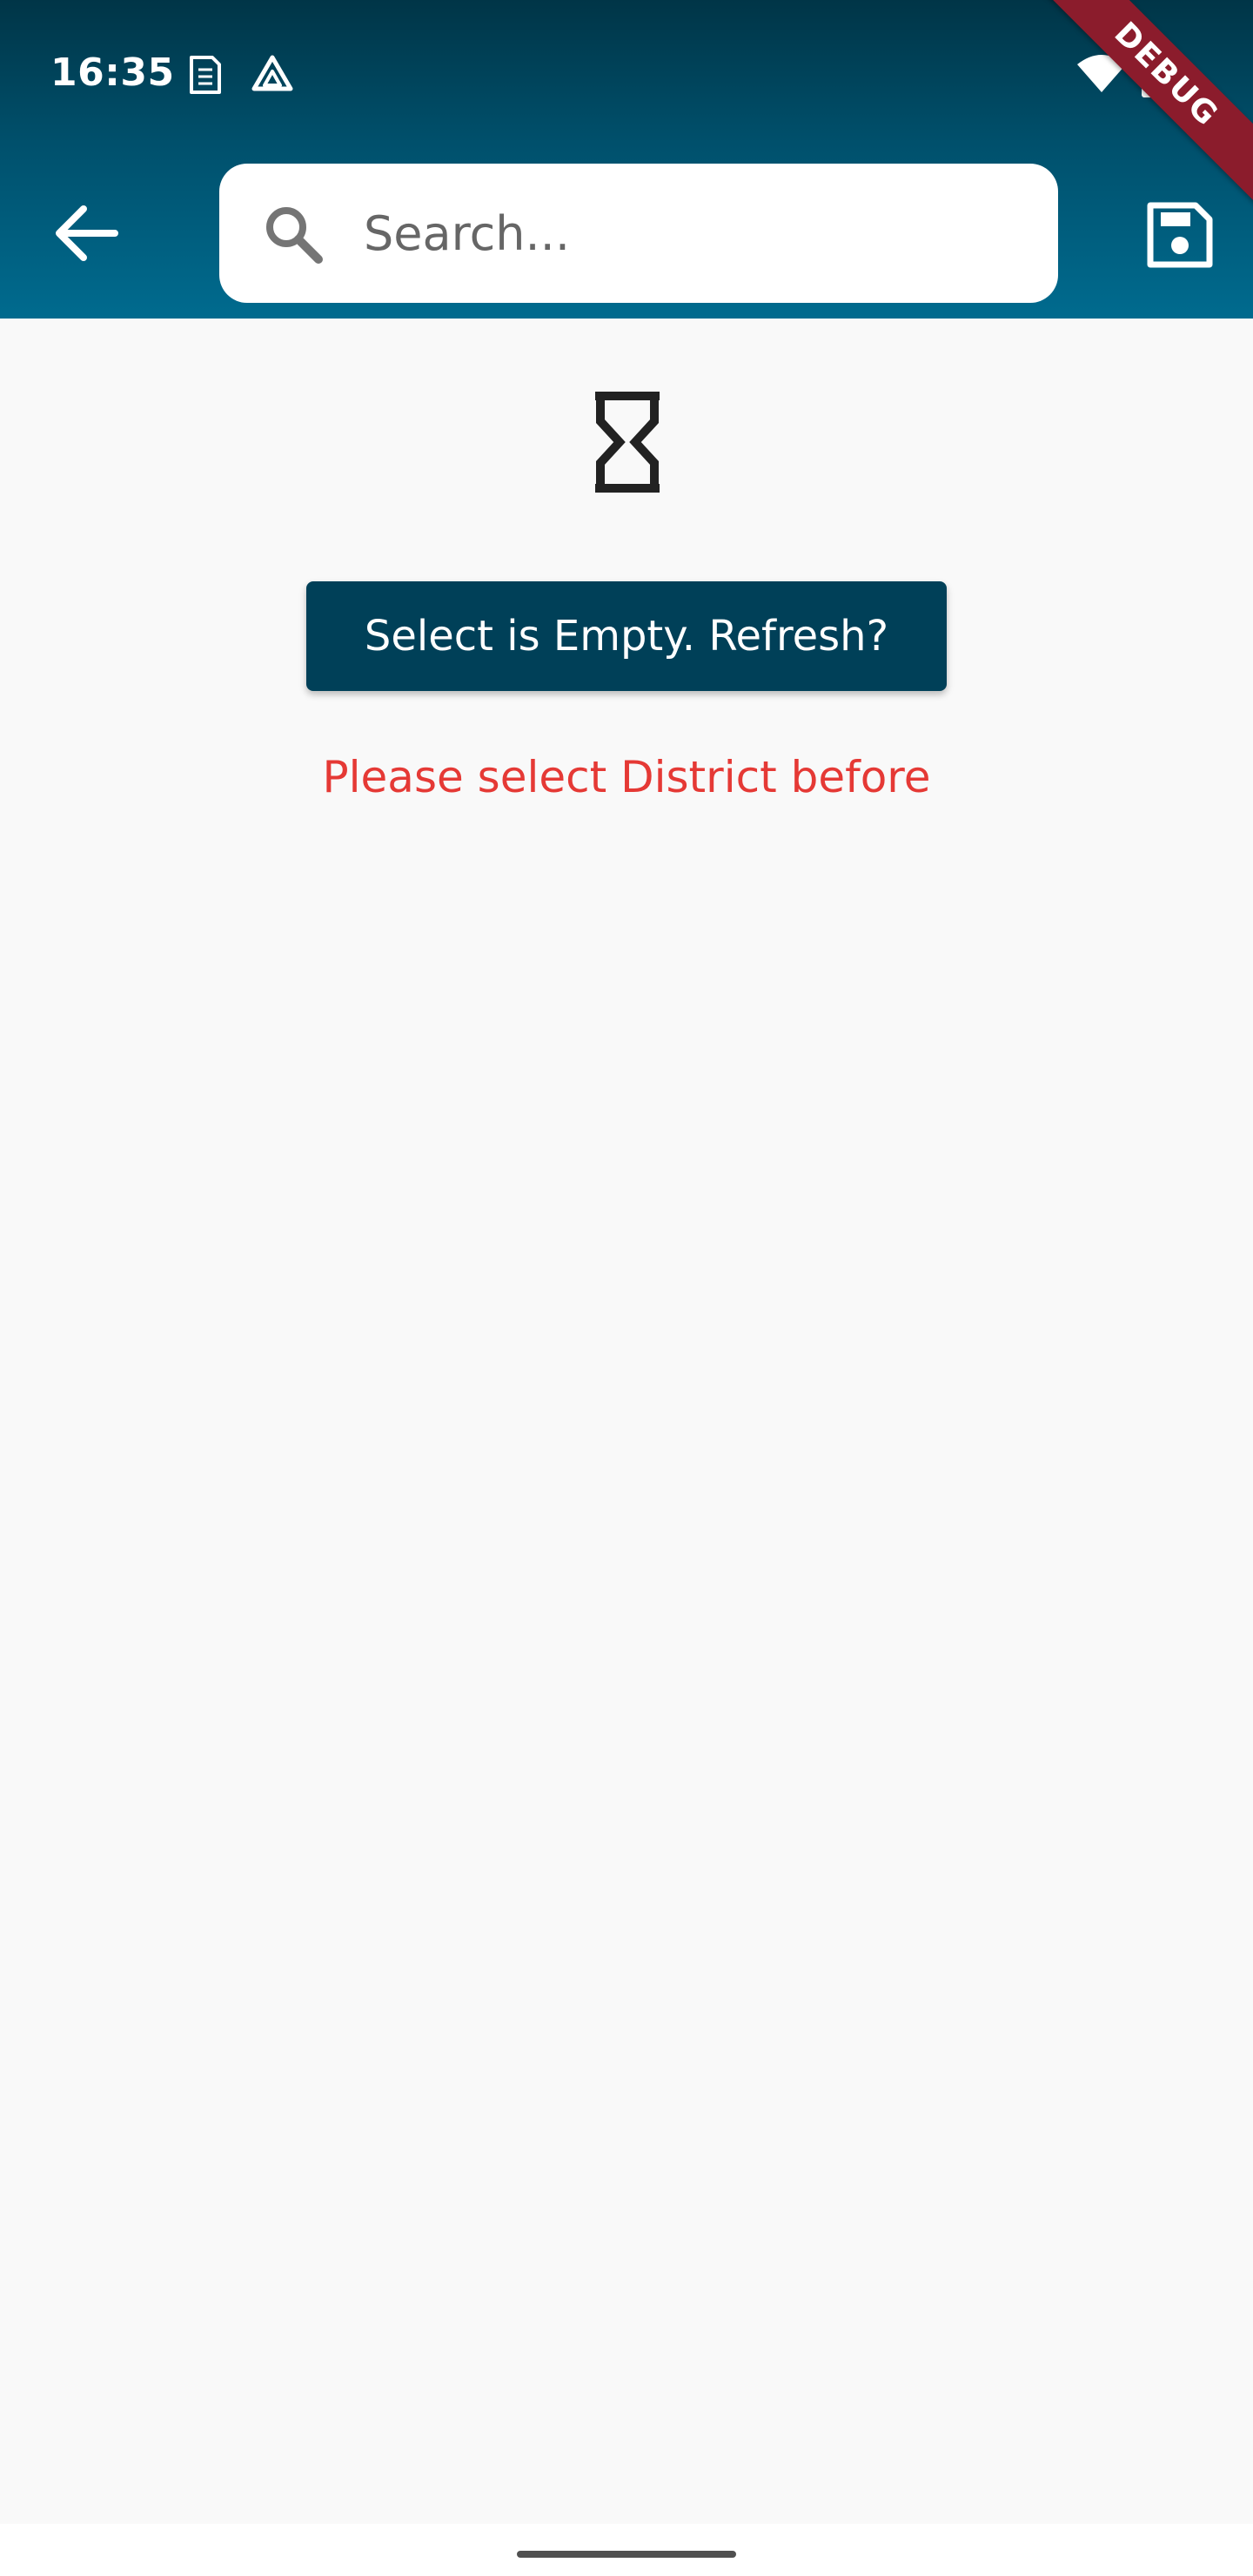 Image resolution: width=1253 pixels, height=2576 pixels. What do you see at coordinates (626, 2550) in the screenshot?
I see `navigation-bar` at bounding box center [626, 2550].